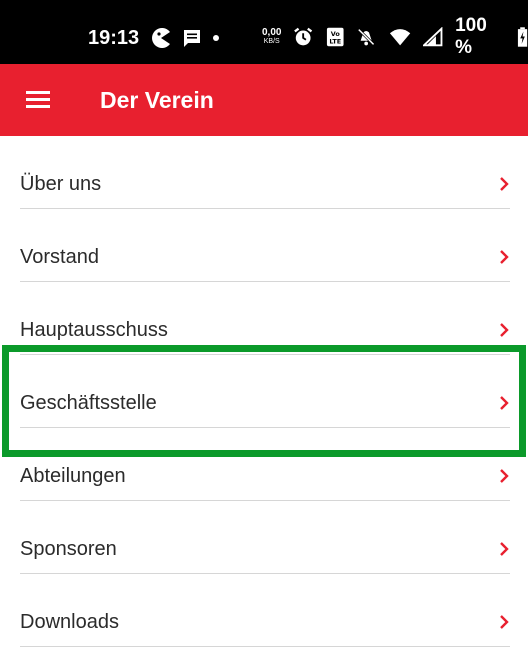  I want to click on signal-icon, so click(432, 37).